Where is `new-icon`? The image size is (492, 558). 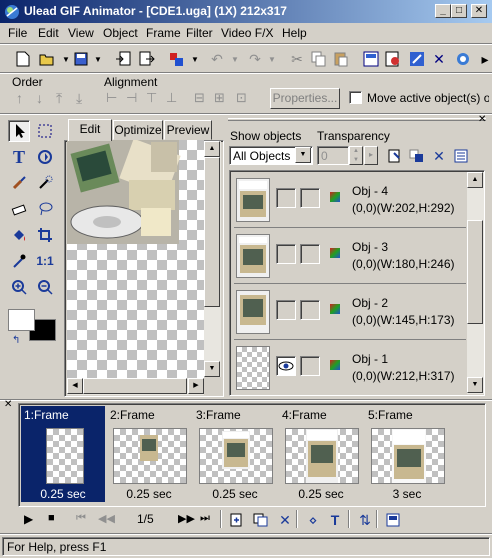
new-icon is located at coordinates (23, 59).